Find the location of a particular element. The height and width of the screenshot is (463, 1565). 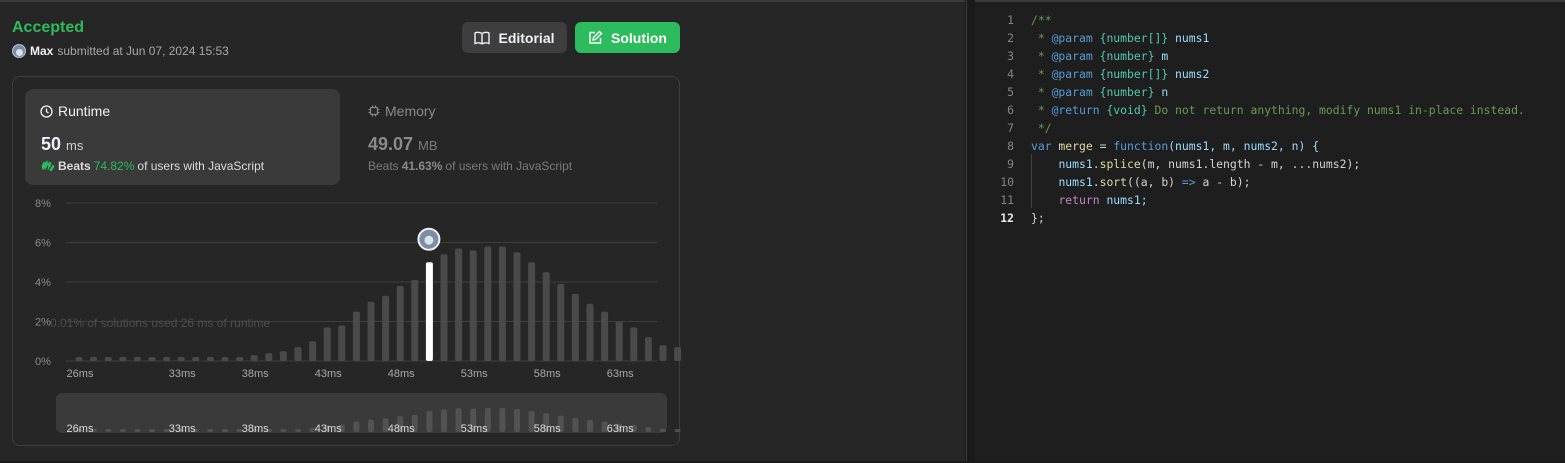

bar-highlighted is located at coordinates (429, 311).